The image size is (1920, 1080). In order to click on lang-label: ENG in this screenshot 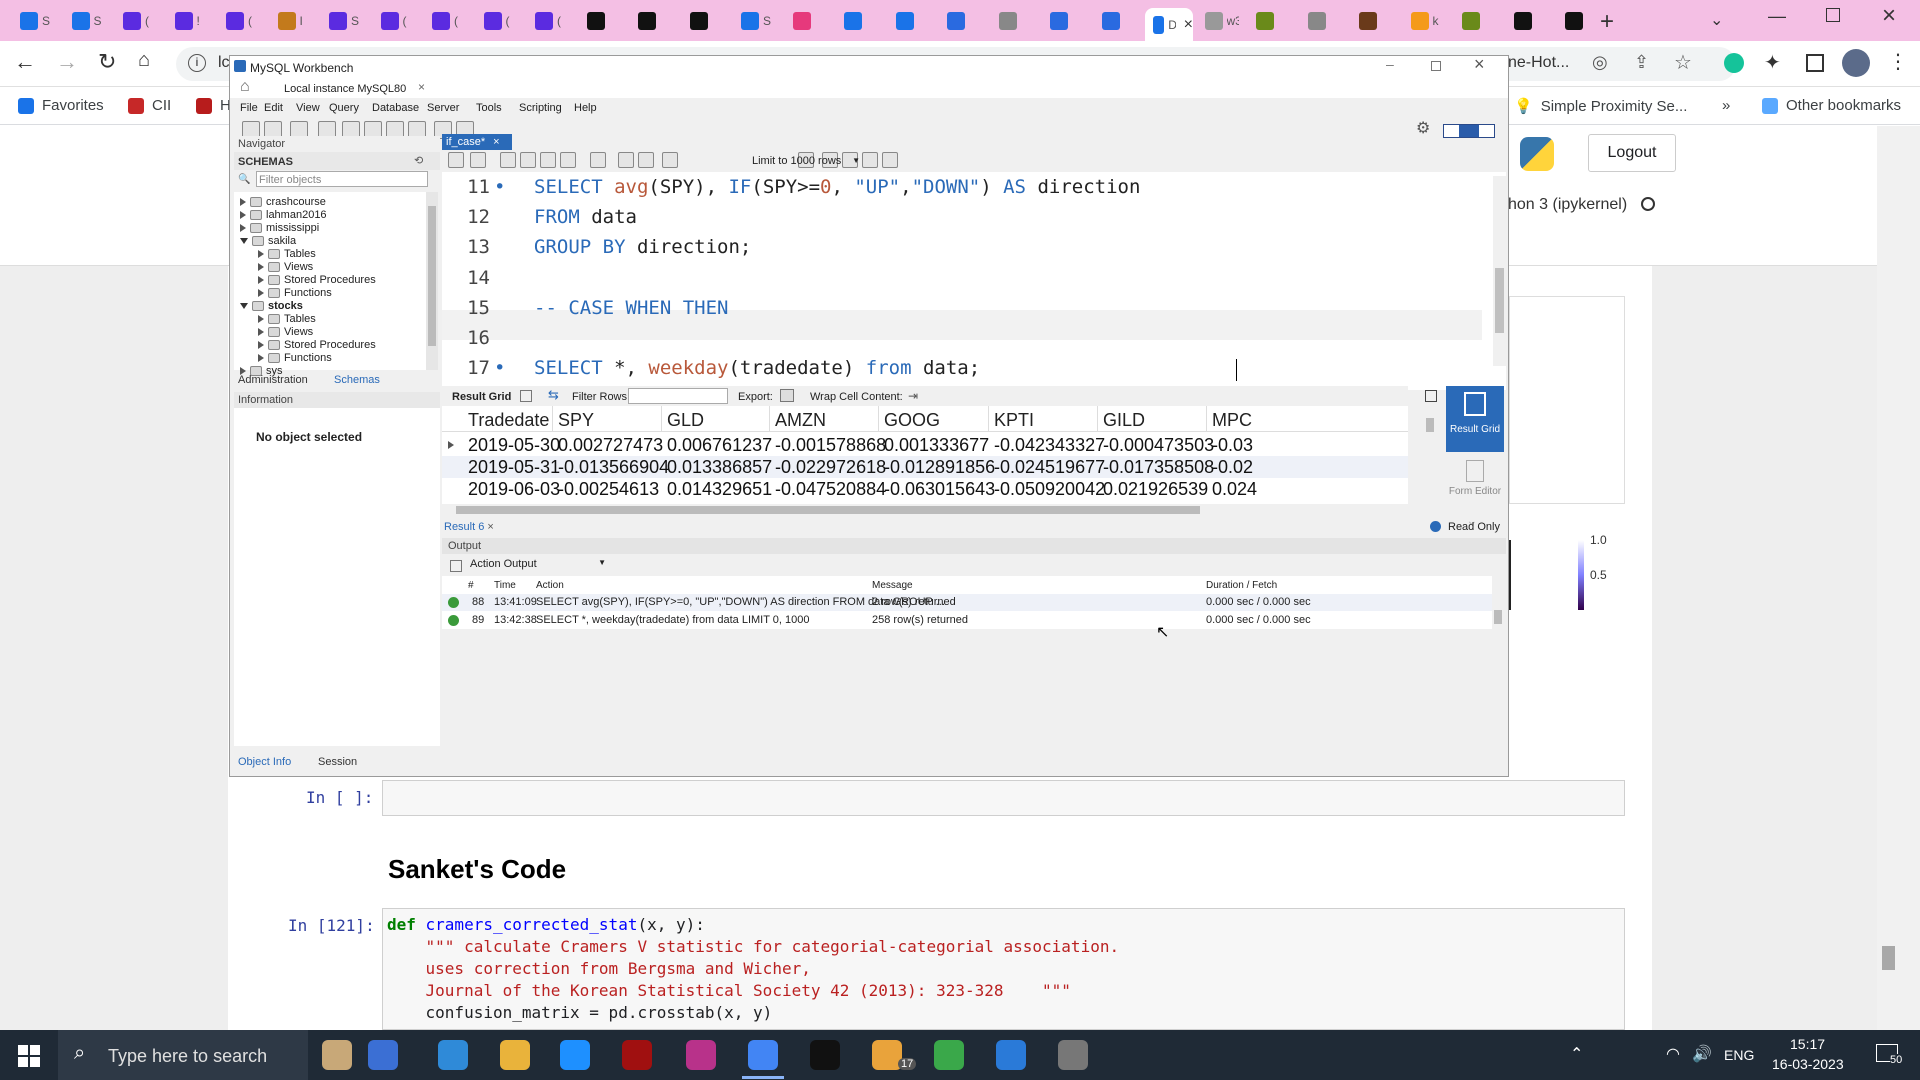, I will do `click(1739, 1055)`.